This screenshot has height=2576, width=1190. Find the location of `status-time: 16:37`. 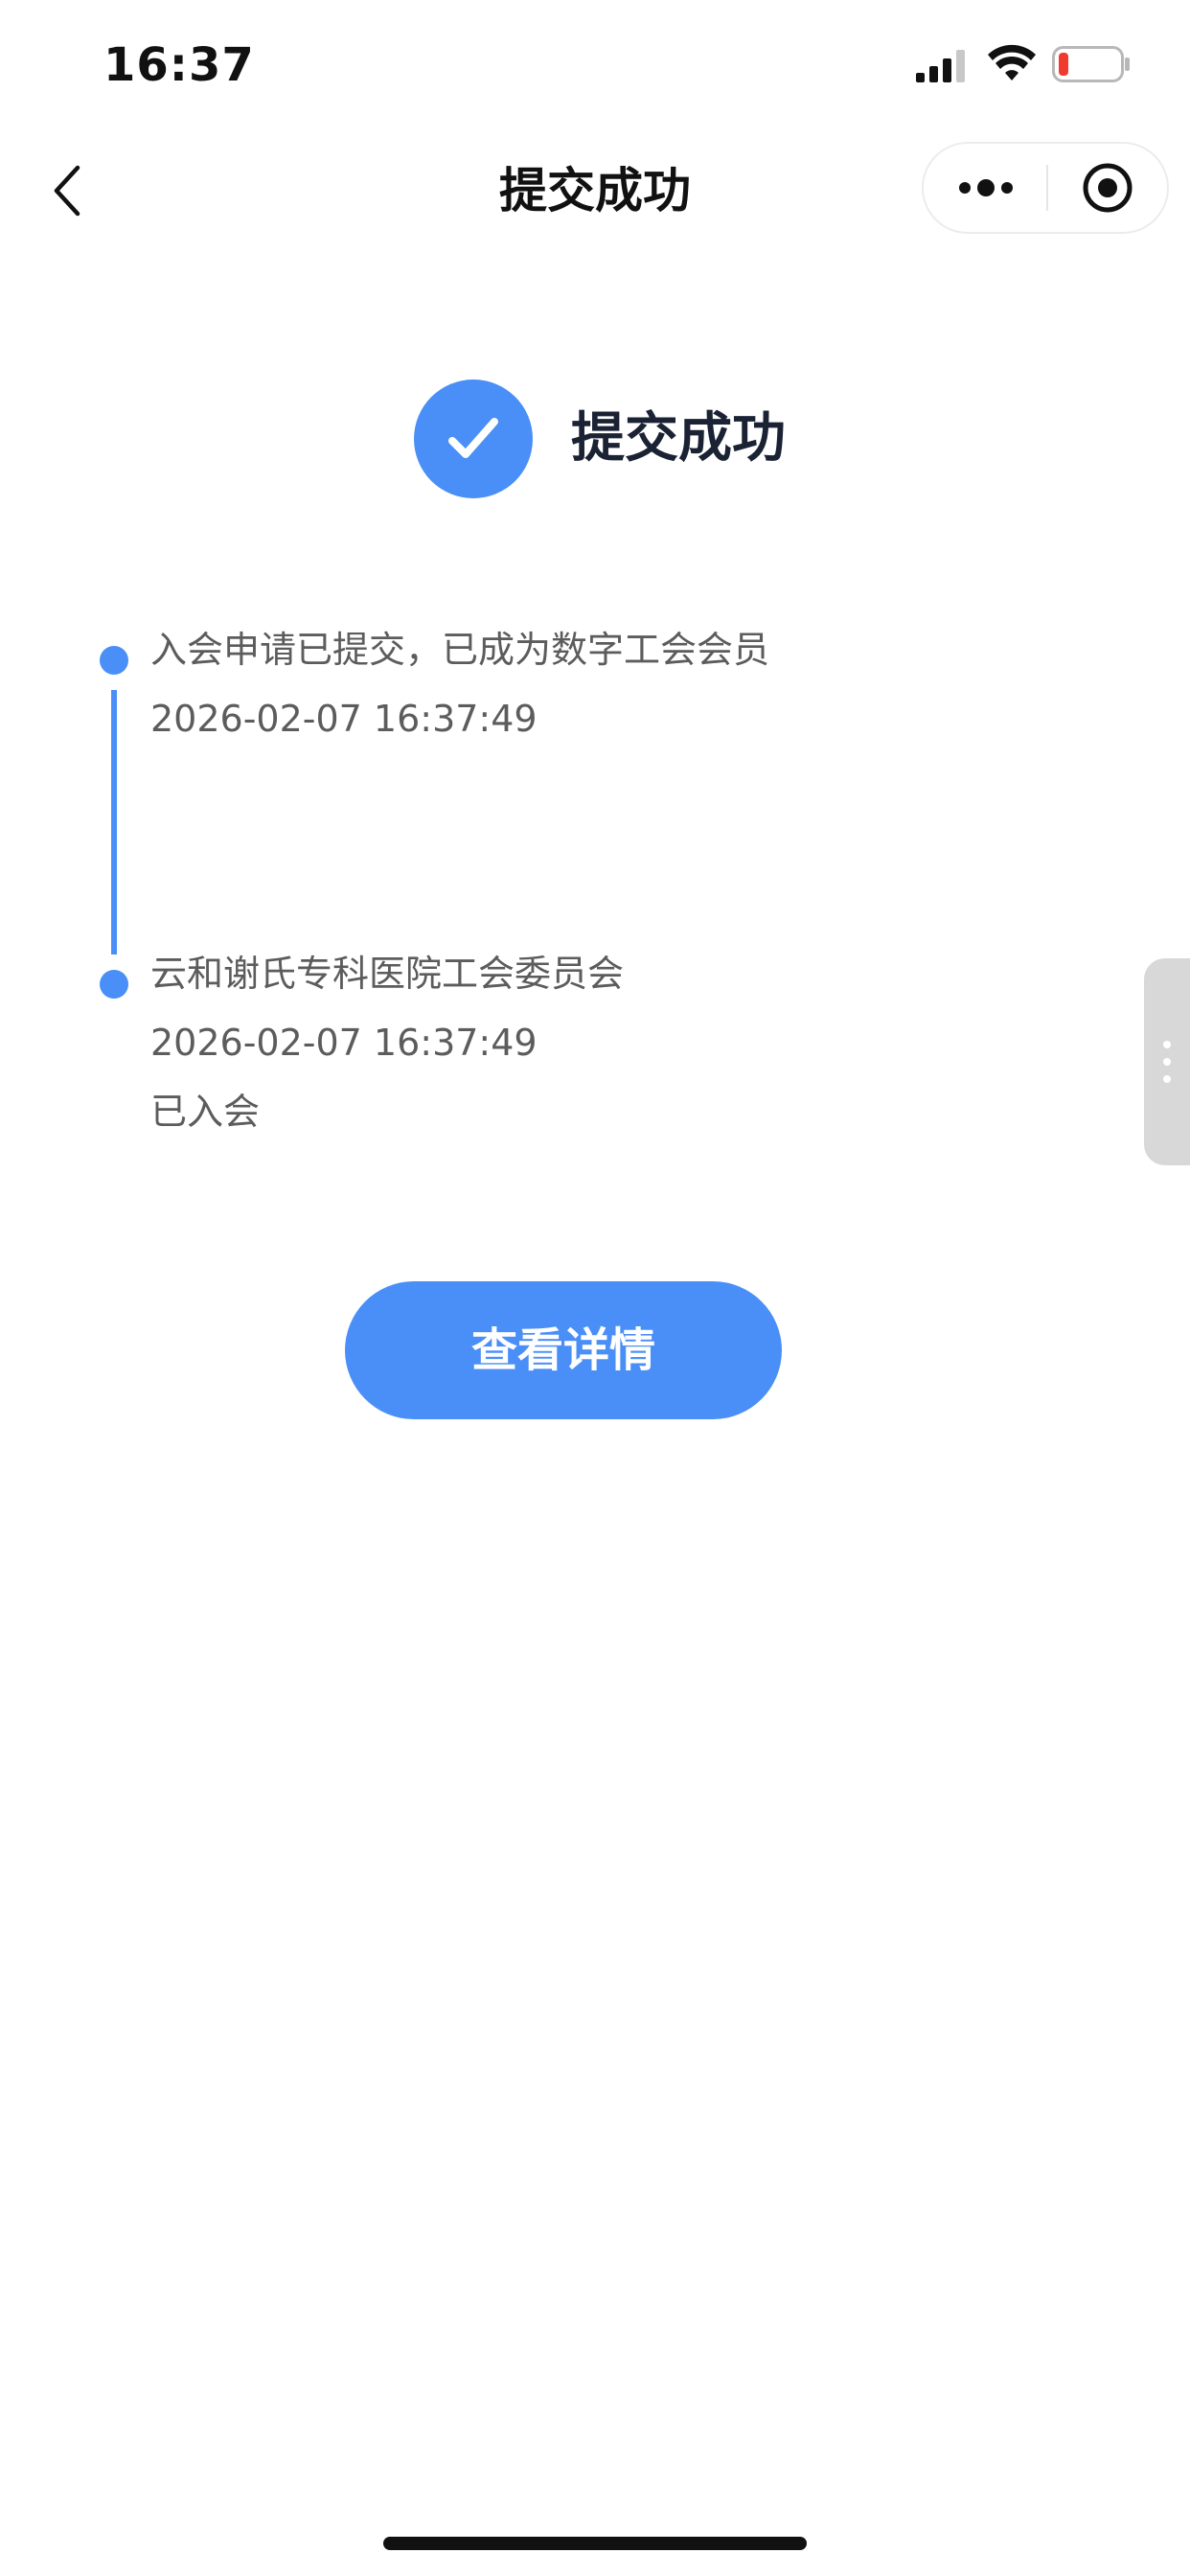

status-time: 16:37 is located at coordinates (179, 65).